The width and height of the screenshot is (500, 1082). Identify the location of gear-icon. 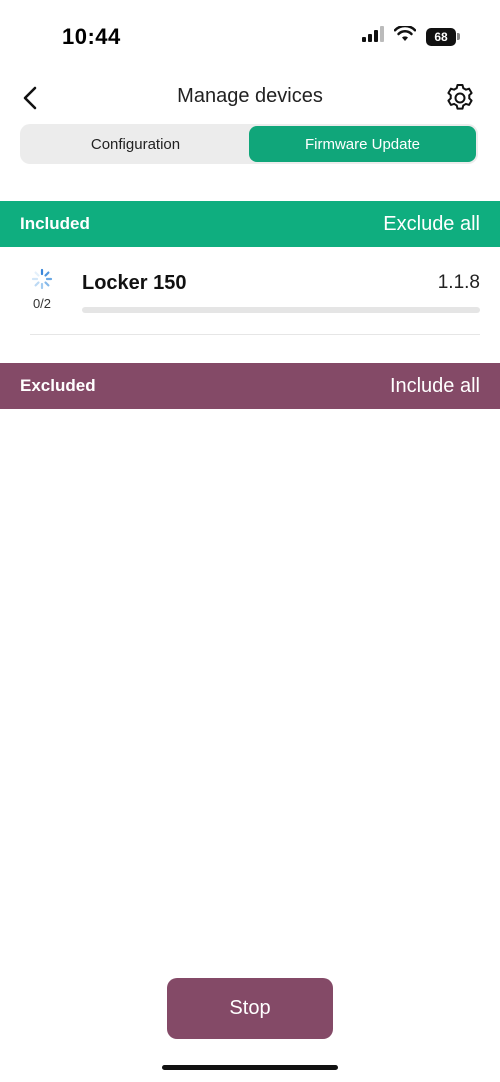
(460, 97).